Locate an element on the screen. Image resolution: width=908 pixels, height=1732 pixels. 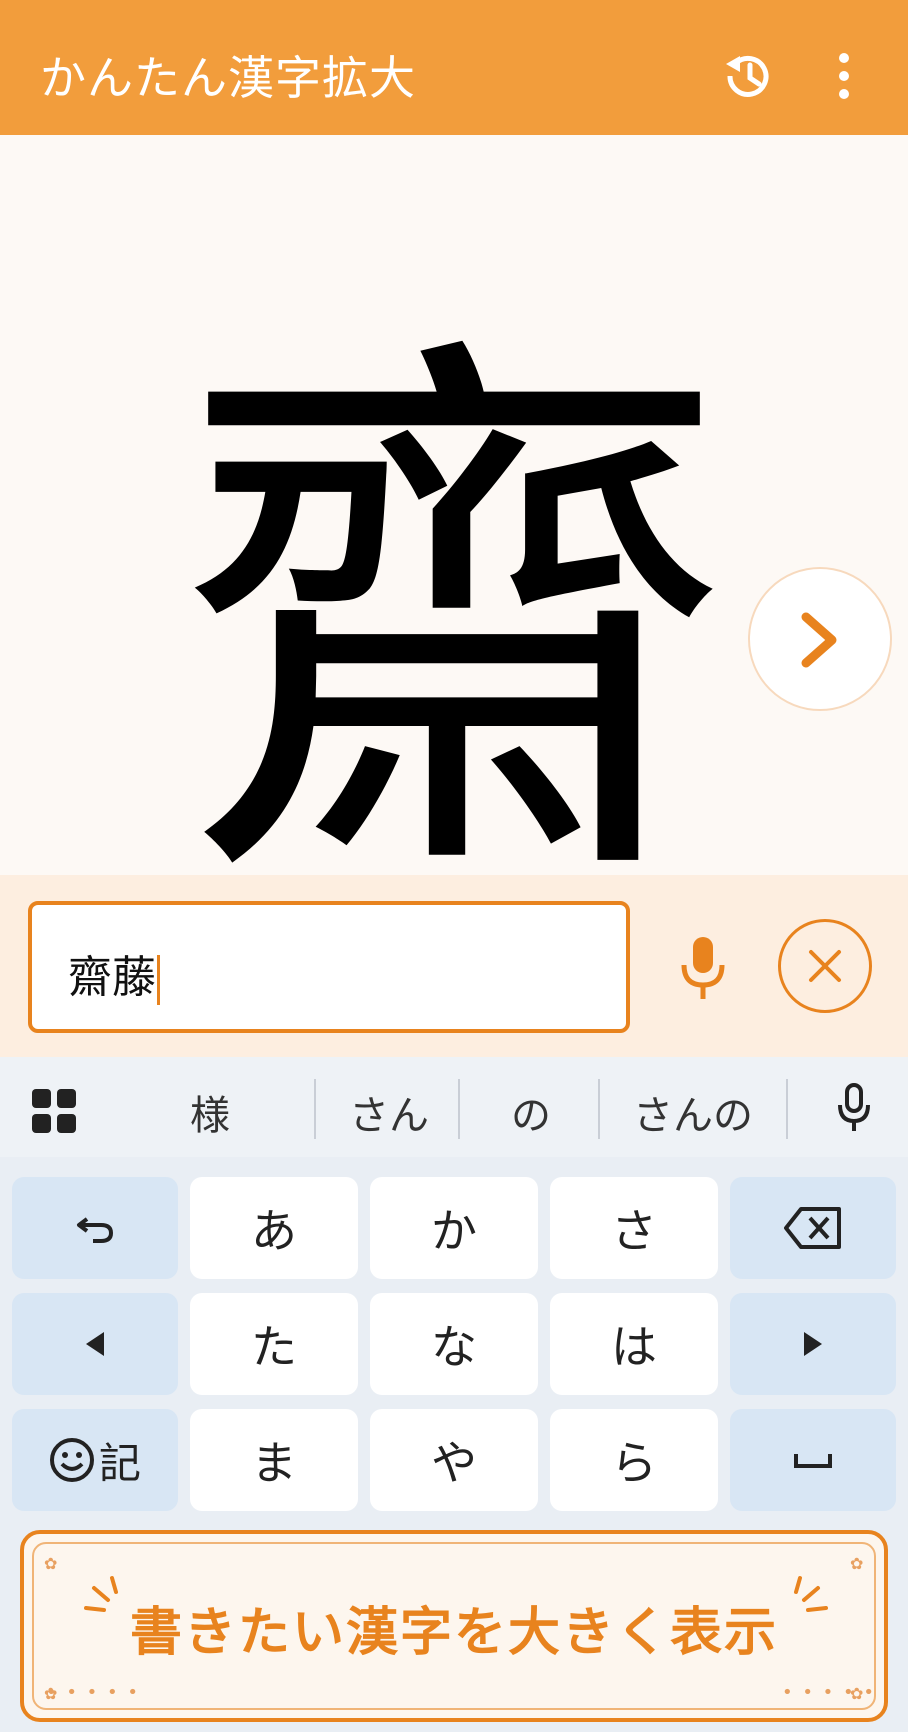
key-ha: は is located at coordinates (634, 1344).